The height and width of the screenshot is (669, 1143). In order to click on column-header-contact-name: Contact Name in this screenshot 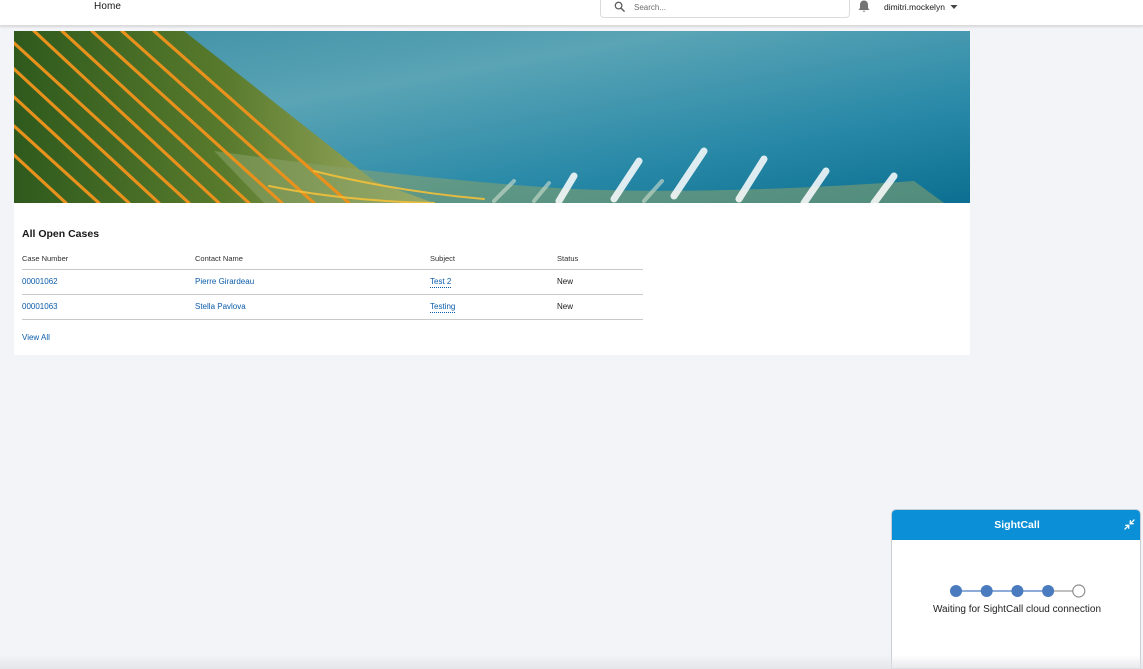, I will do `click(312, 259)`.